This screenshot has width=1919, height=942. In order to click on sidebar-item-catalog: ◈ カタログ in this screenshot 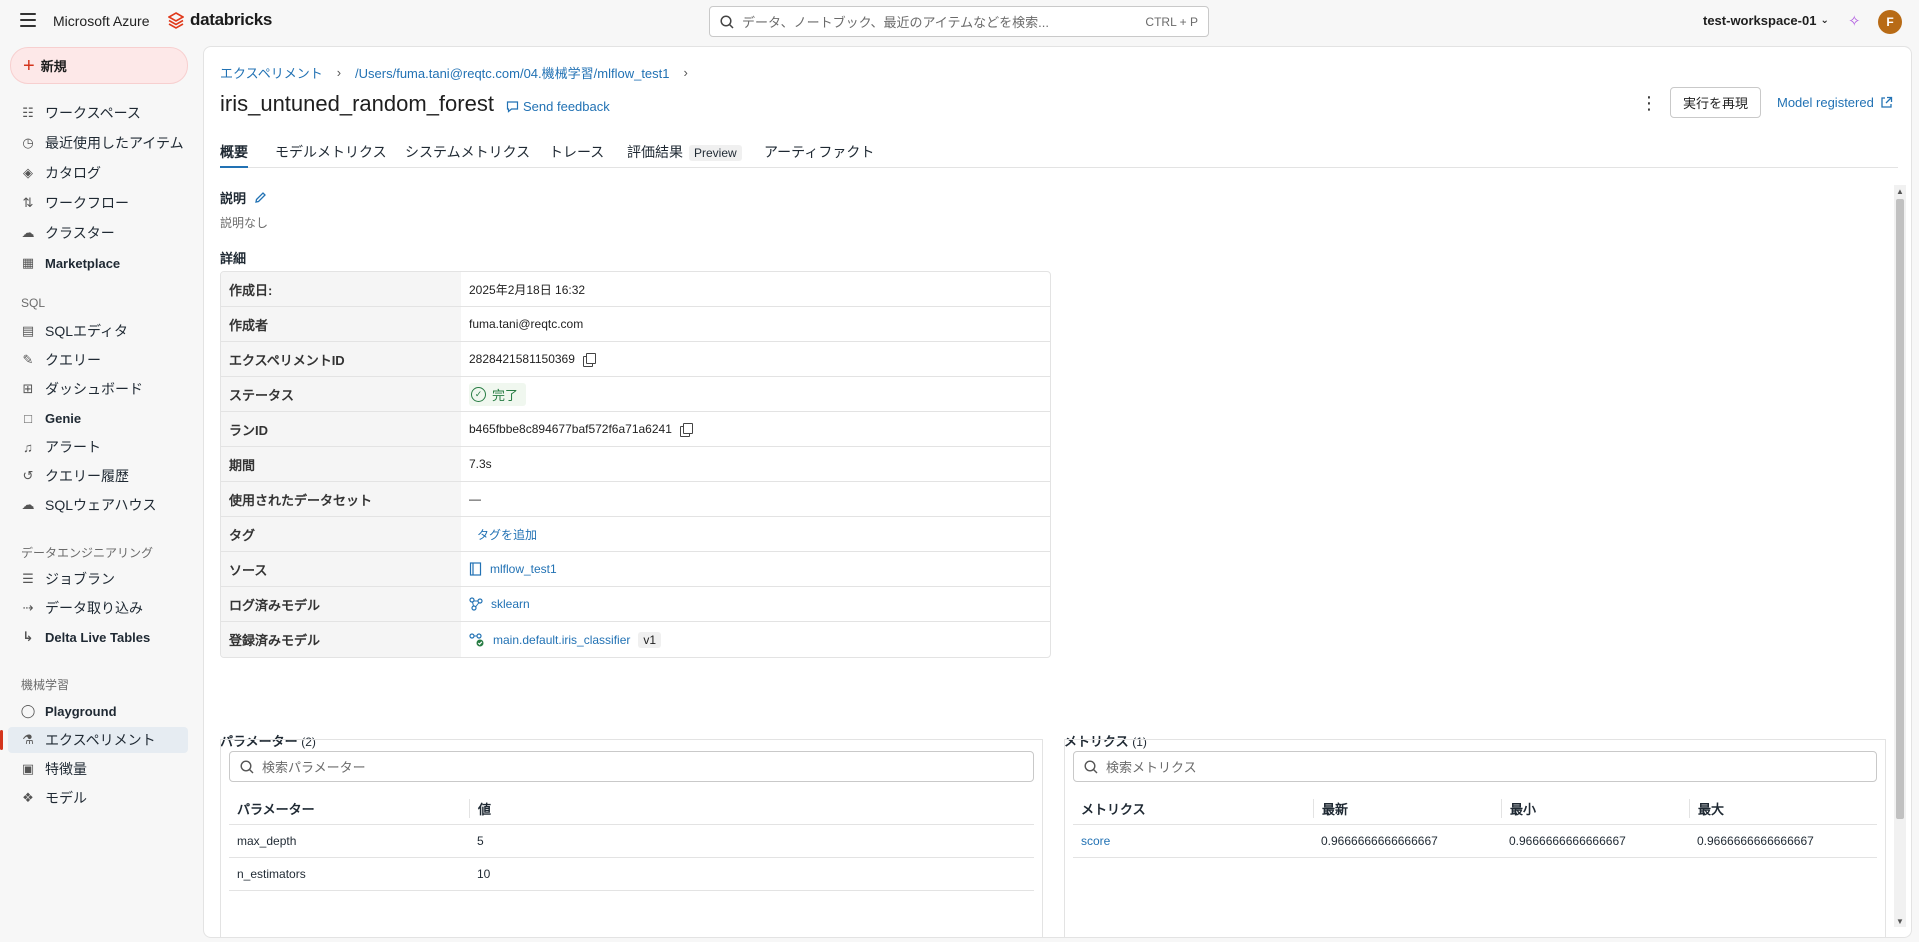, I will do `click(98, 173)`.